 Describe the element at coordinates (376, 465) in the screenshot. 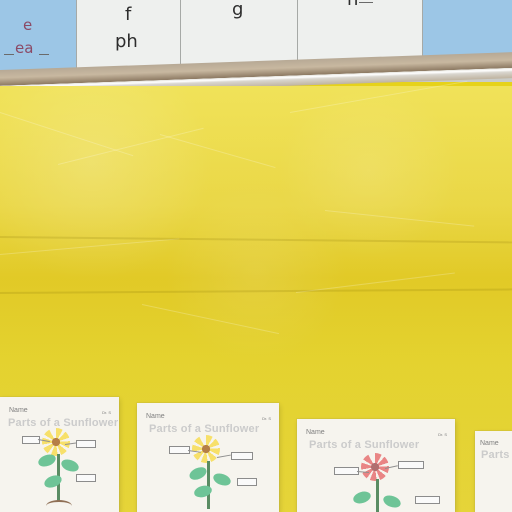

I see `worksheet-sunflower-3: Name Parts of a Sunflower Dr. S` at that location.